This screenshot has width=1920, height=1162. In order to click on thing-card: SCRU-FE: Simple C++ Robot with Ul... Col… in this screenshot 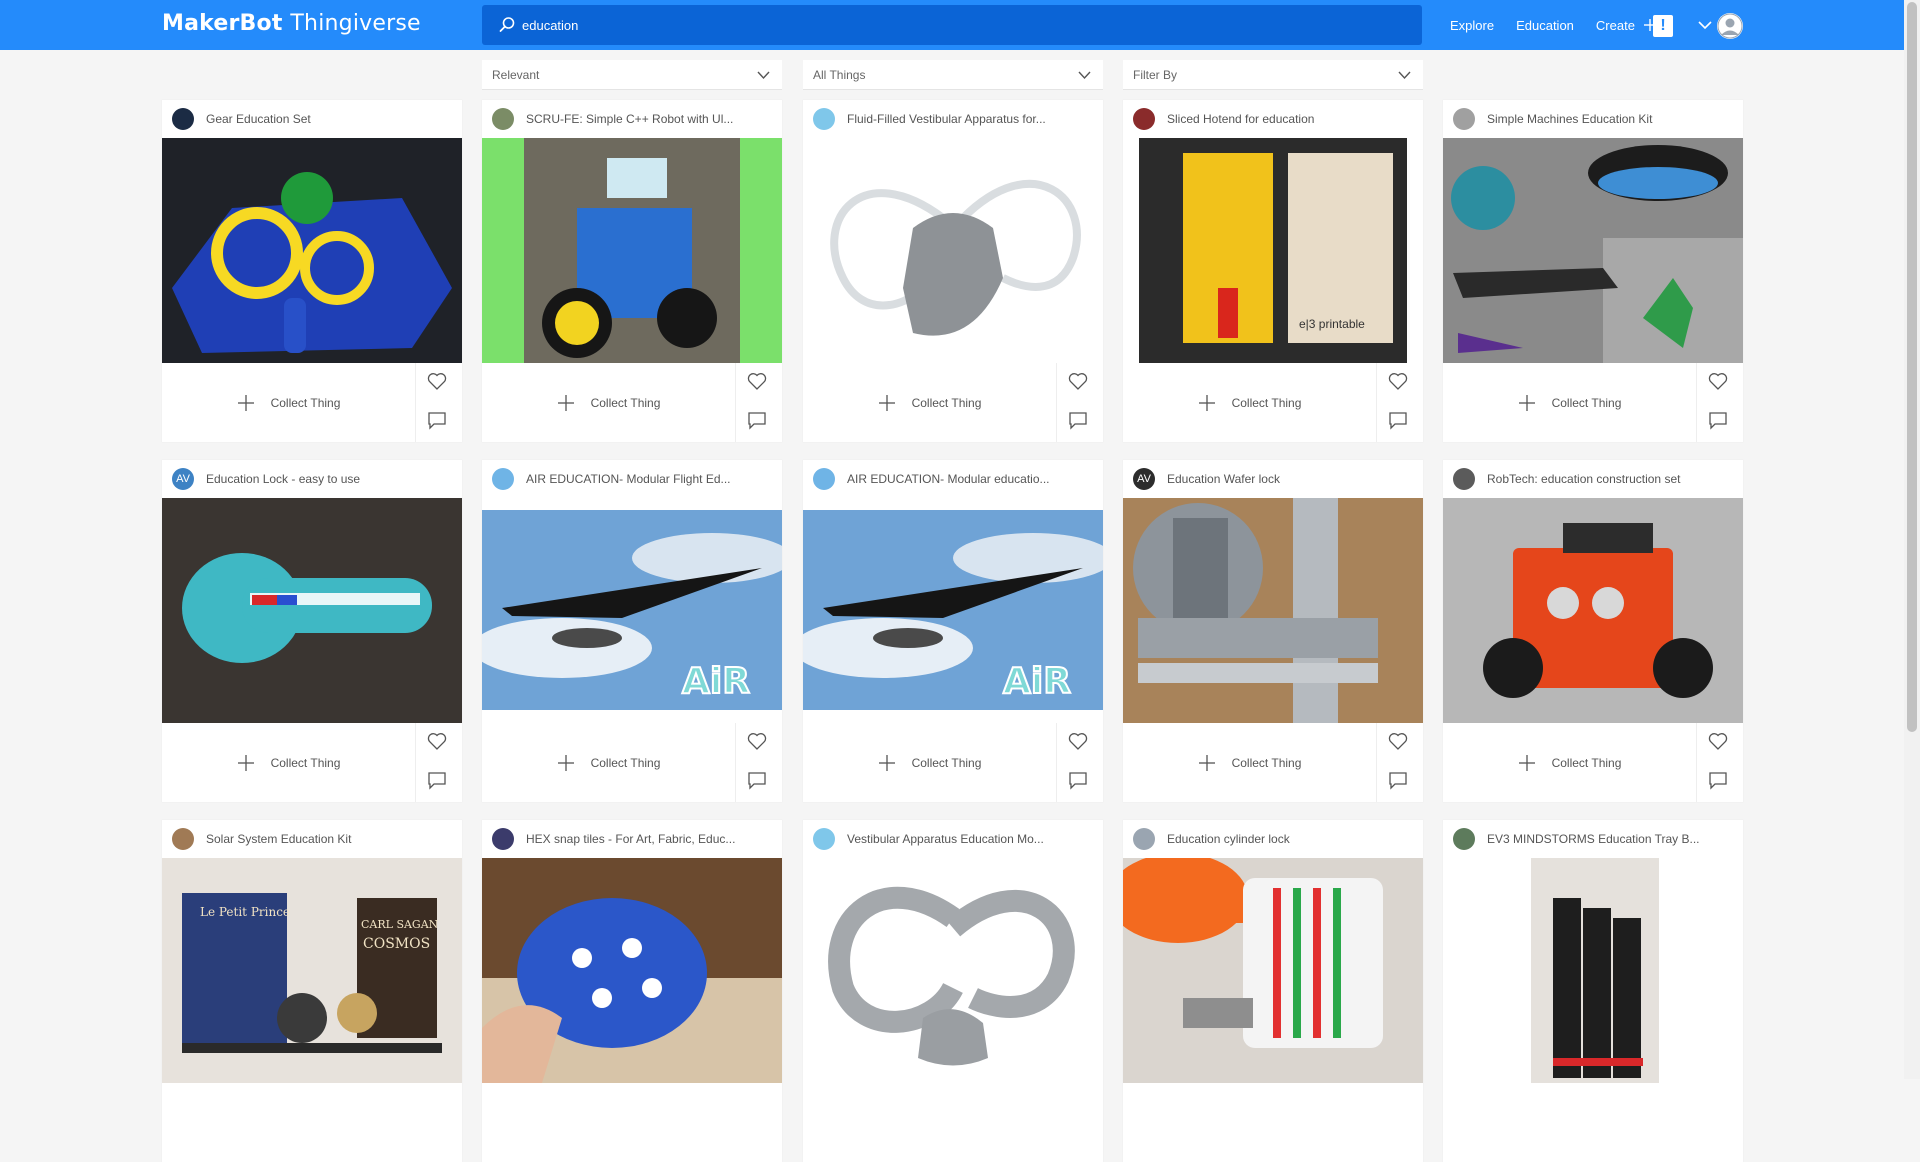, I will do `click(632, 271)`.